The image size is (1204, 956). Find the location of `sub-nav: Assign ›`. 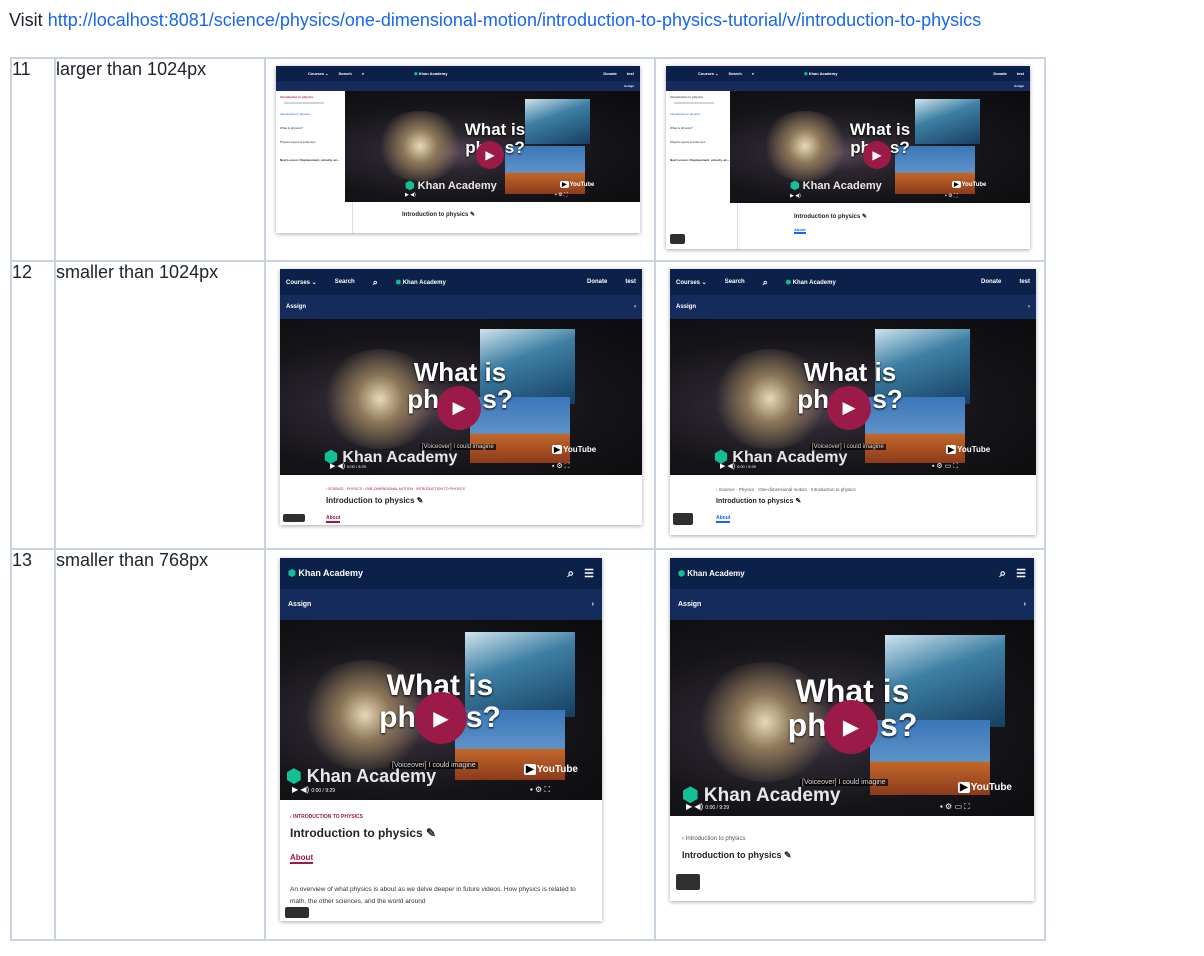

sub-nav: Assign › is located at coordinates (441, 604).